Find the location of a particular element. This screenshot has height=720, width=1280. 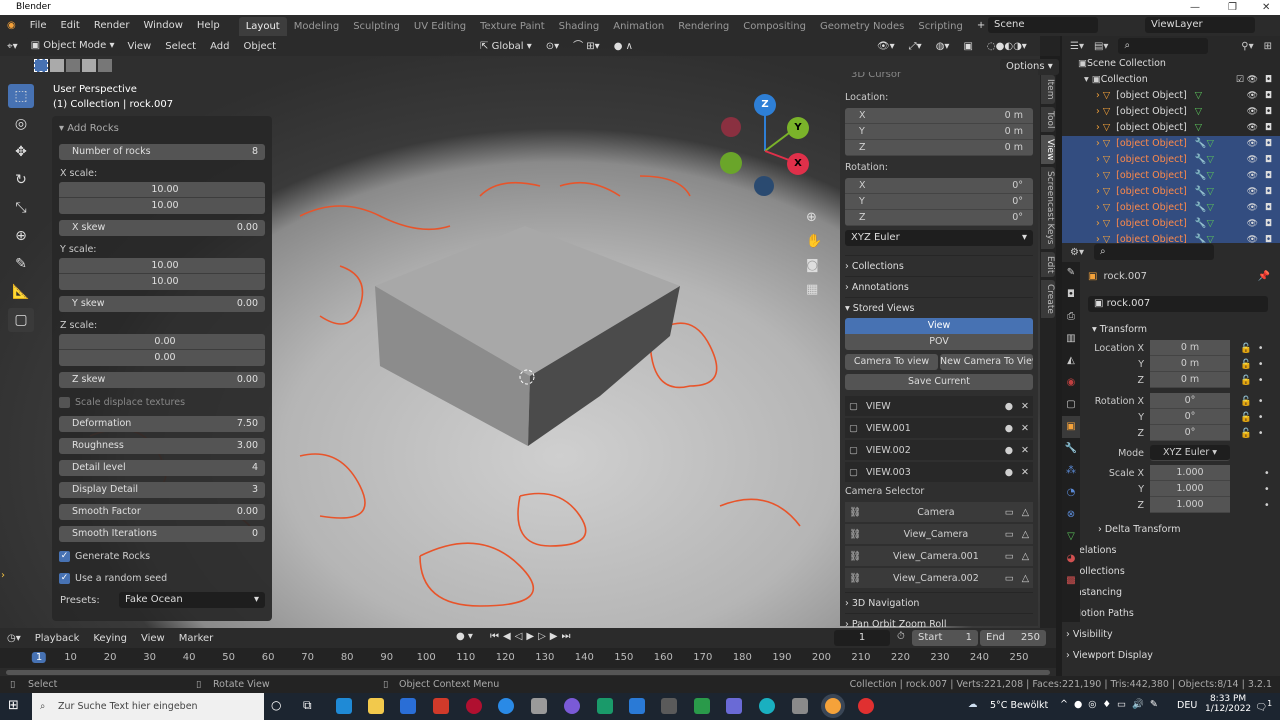

field-value: 0 m is located at coordinates (1190, 380).